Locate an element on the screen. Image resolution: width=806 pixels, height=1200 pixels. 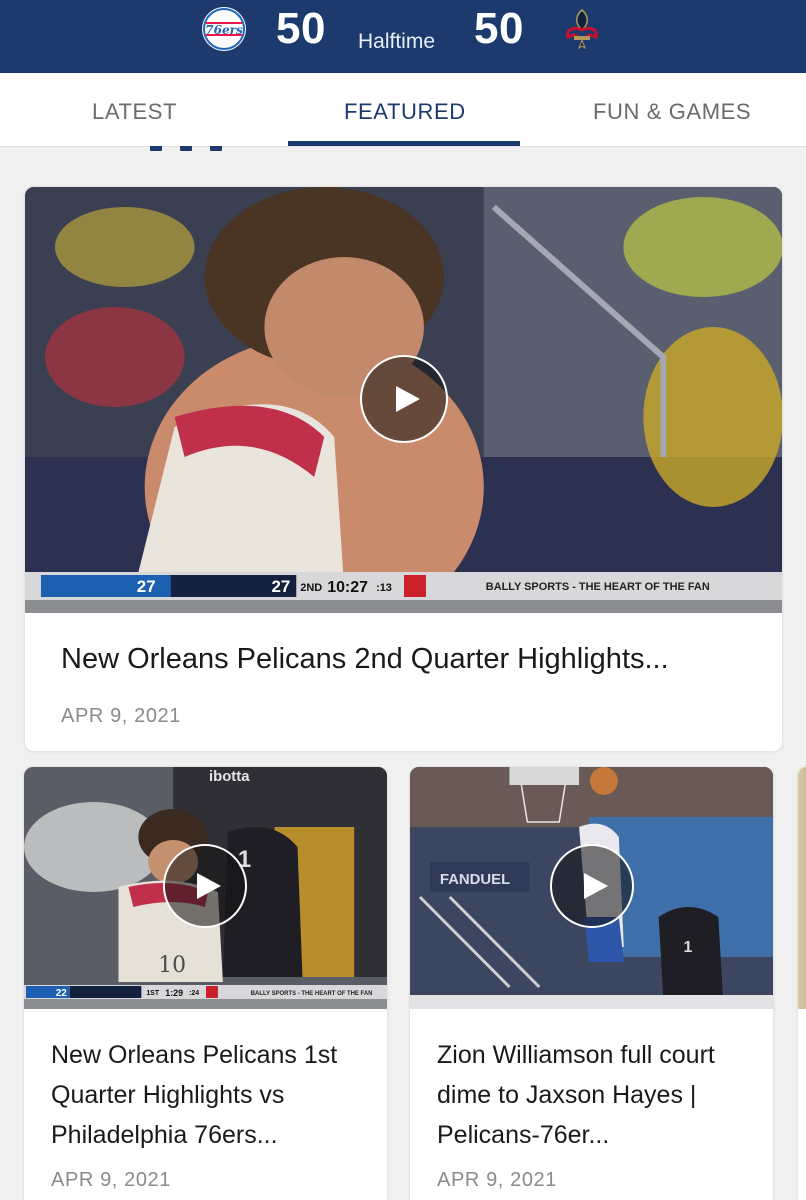
video-thumbnail is located at coordinates (802, 888).